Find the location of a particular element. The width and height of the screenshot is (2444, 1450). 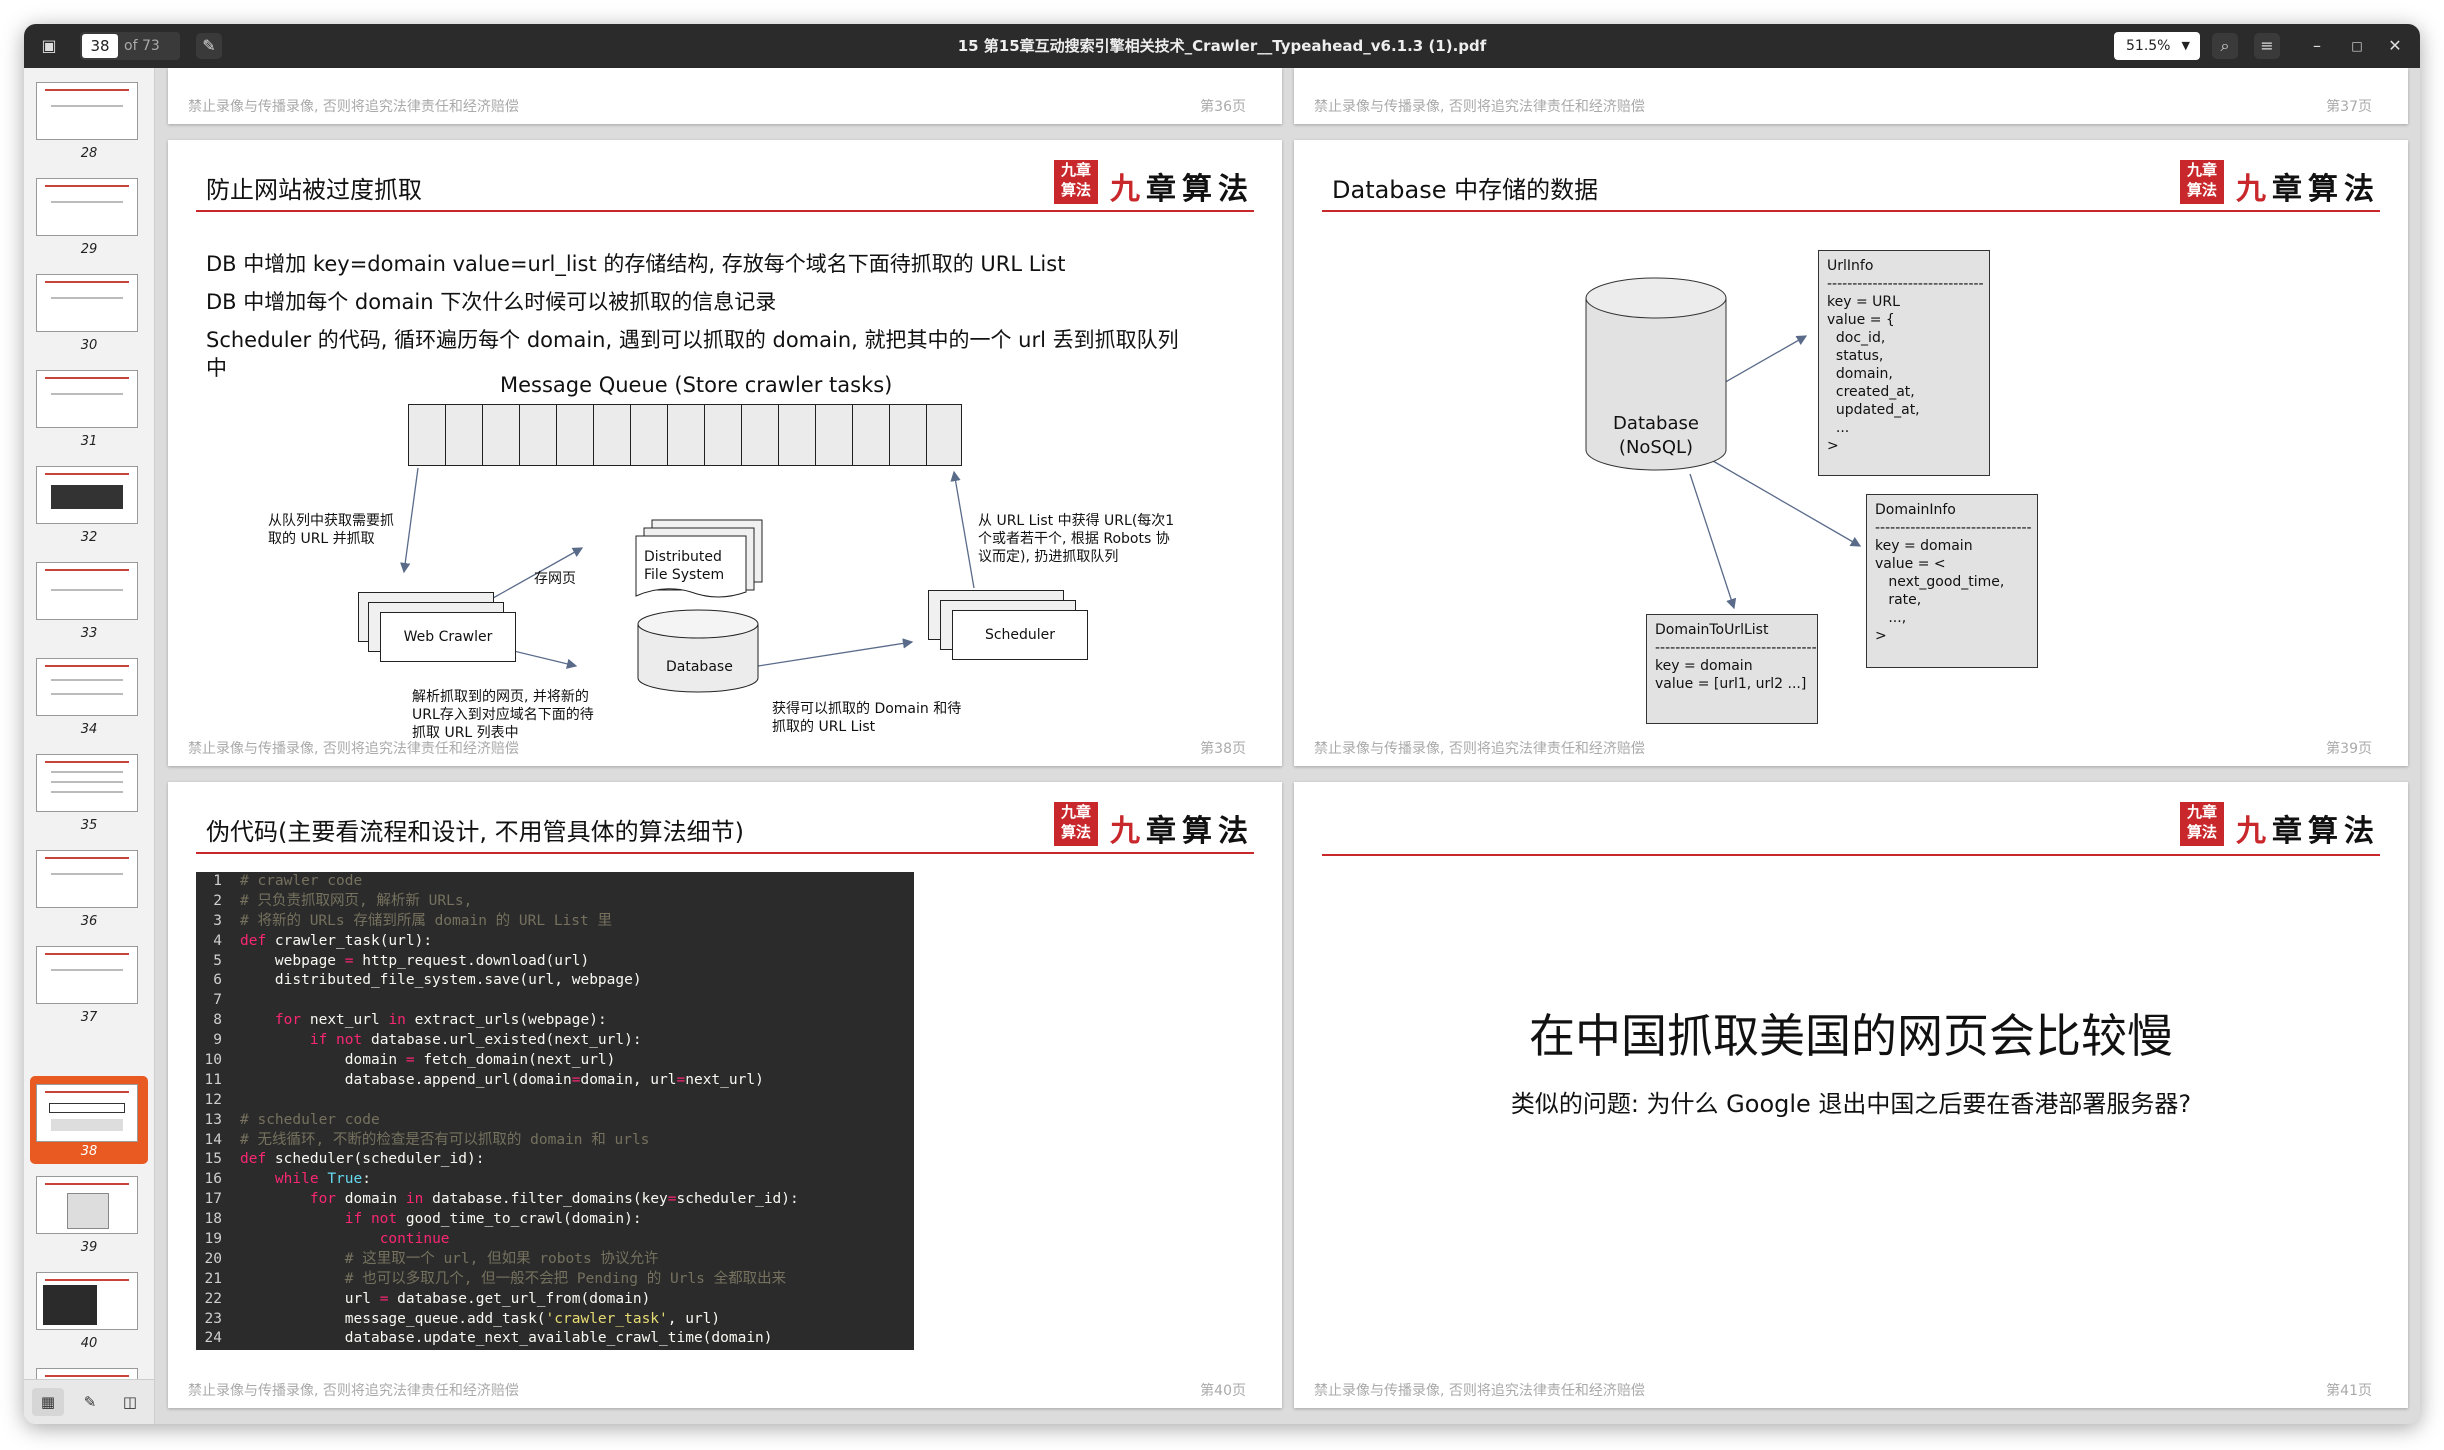

database-label: Database is located at coordinates (699, 667).